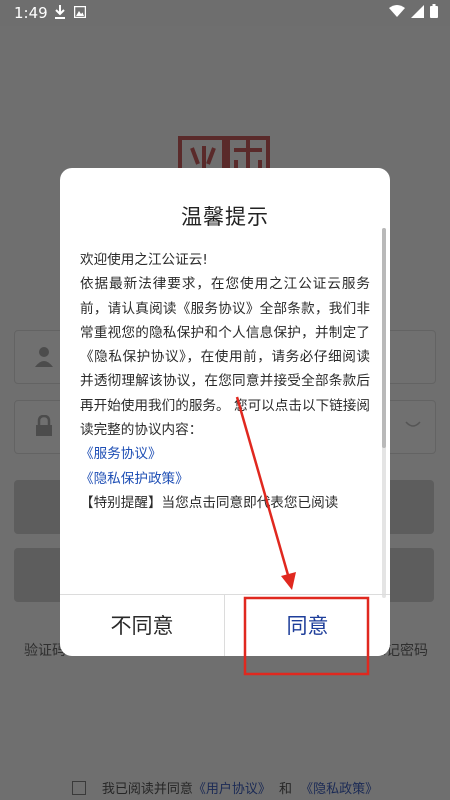  Describe the element at coordinates (78, 788) in the screenshot. I see `agreement-checkbox` at that location.